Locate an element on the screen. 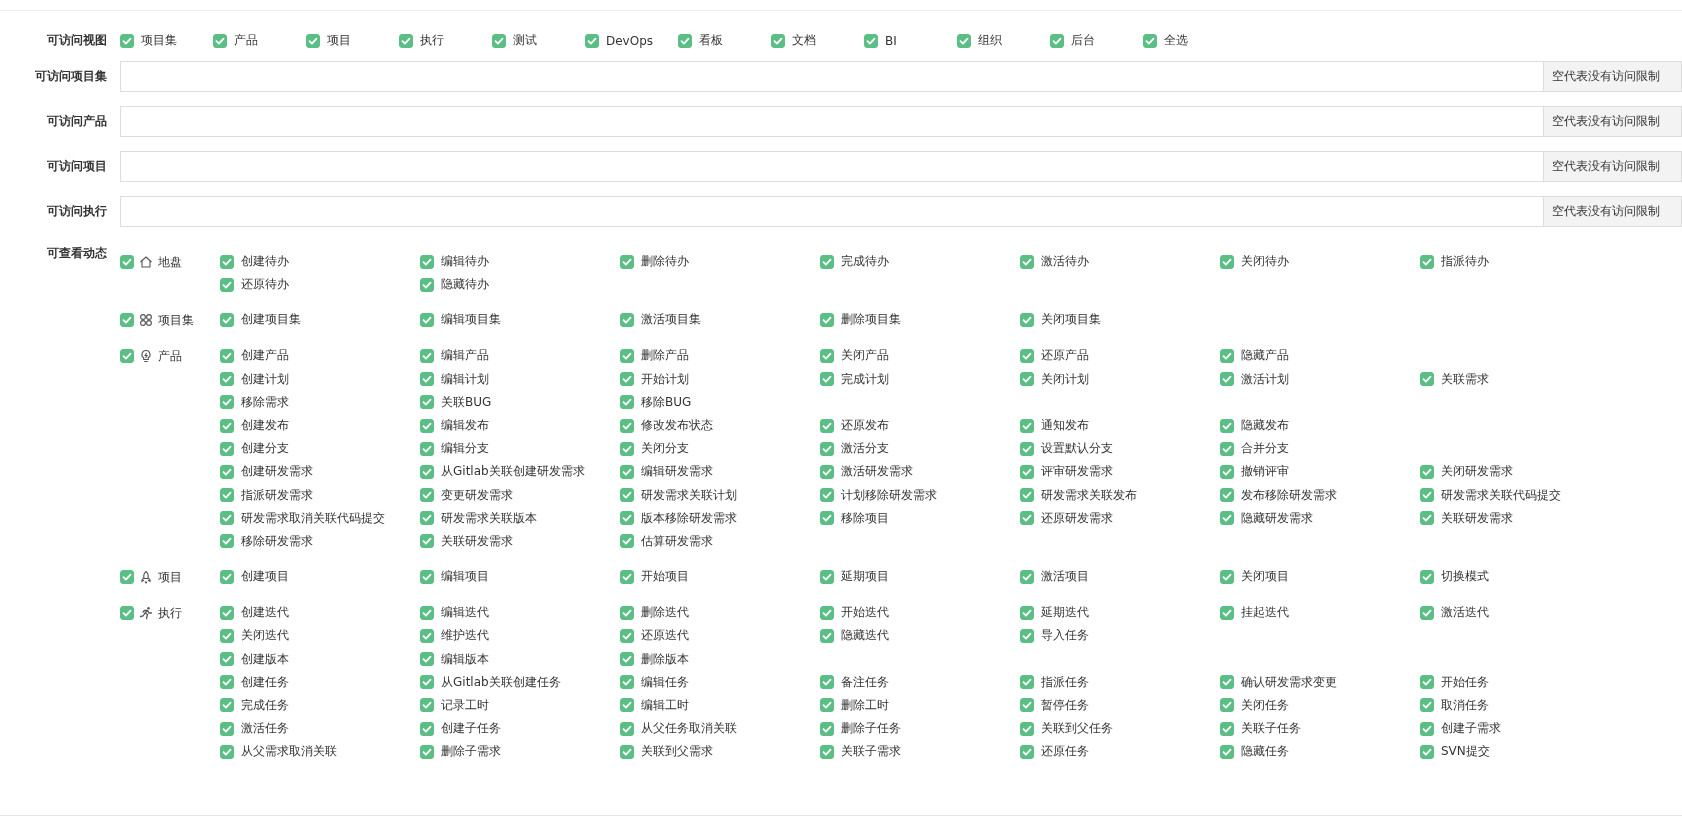  action-checkbox: 创建版本 is located at coordinates (320, 659).